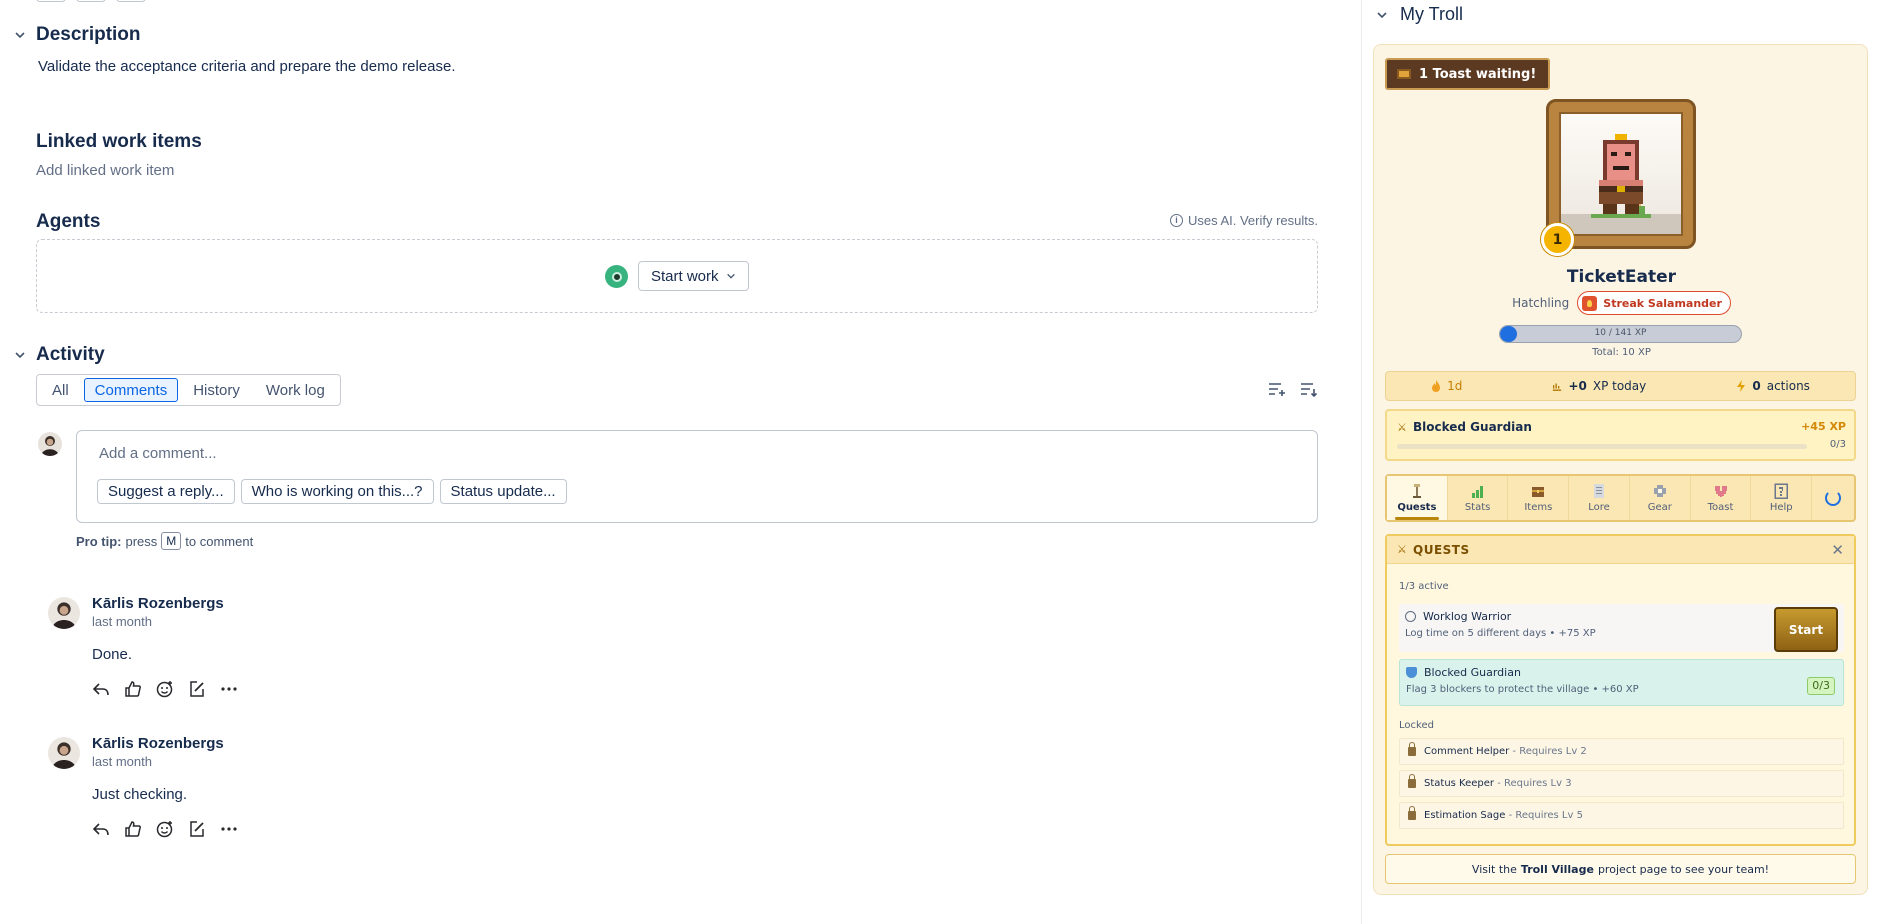 The width and height of the screenshot is (1888, 924). I want to click on locked-quest-item: Comment Helper - Requires Lv 2, so click(1621, 751).